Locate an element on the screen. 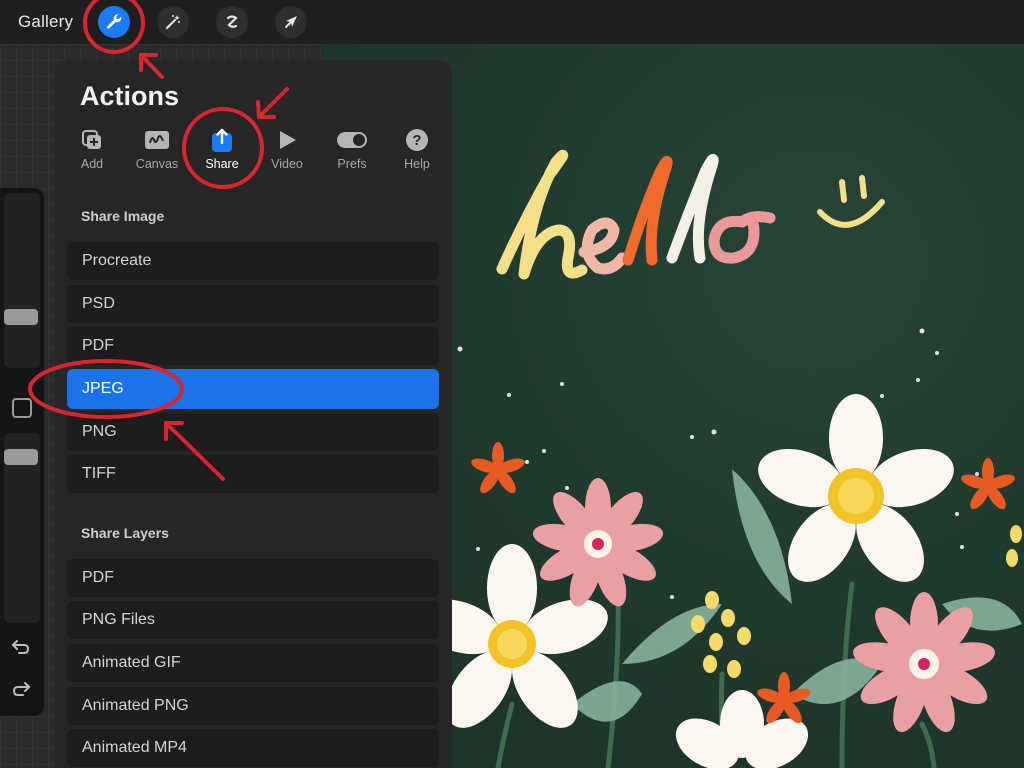 This screenshot has height=768, width=1024. tab-help: ? Help is located at coordinates (417, 149).